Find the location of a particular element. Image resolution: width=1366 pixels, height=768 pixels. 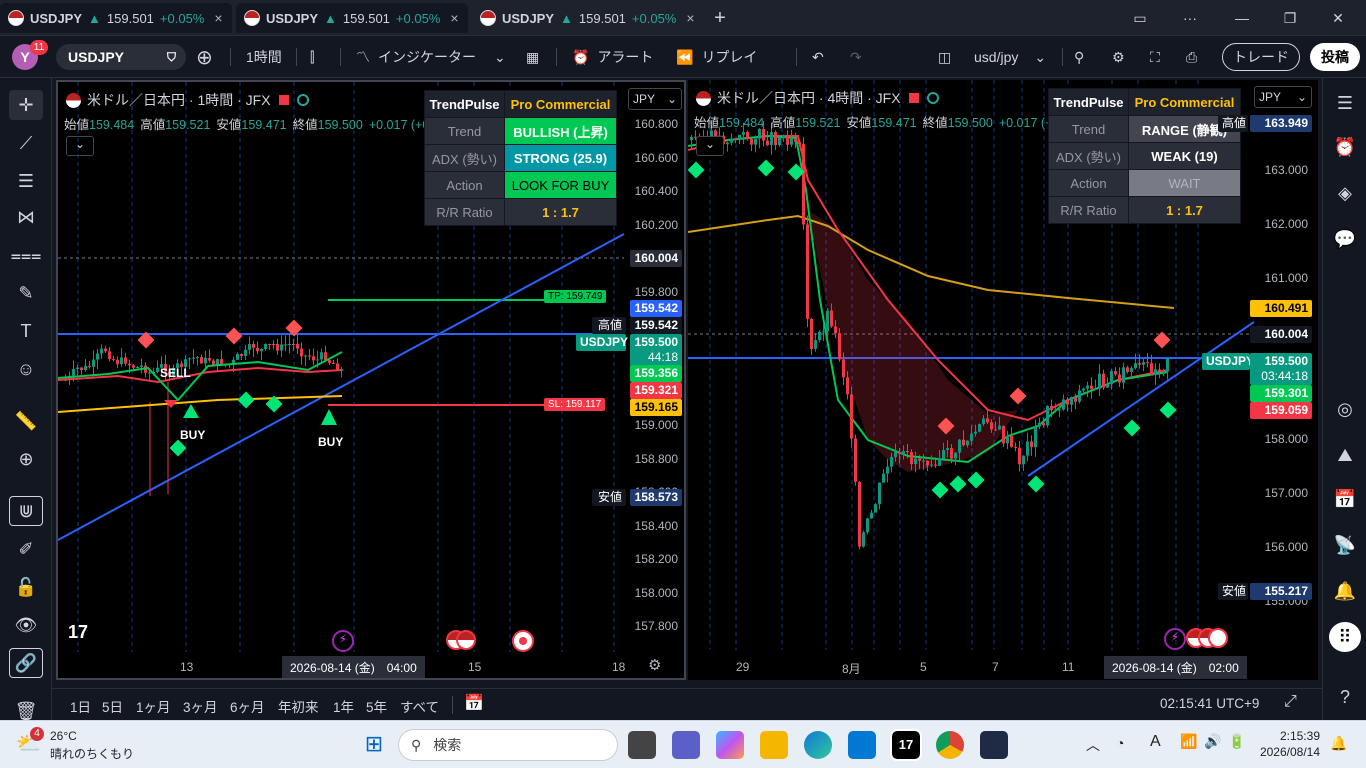

edge-icon is located at coordinates (818, 745).